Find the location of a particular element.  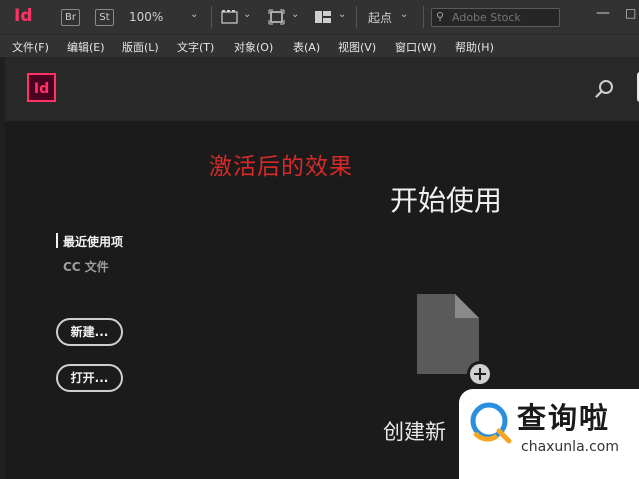

menu-file: 文件(F) is located at coordinates (30, 47).